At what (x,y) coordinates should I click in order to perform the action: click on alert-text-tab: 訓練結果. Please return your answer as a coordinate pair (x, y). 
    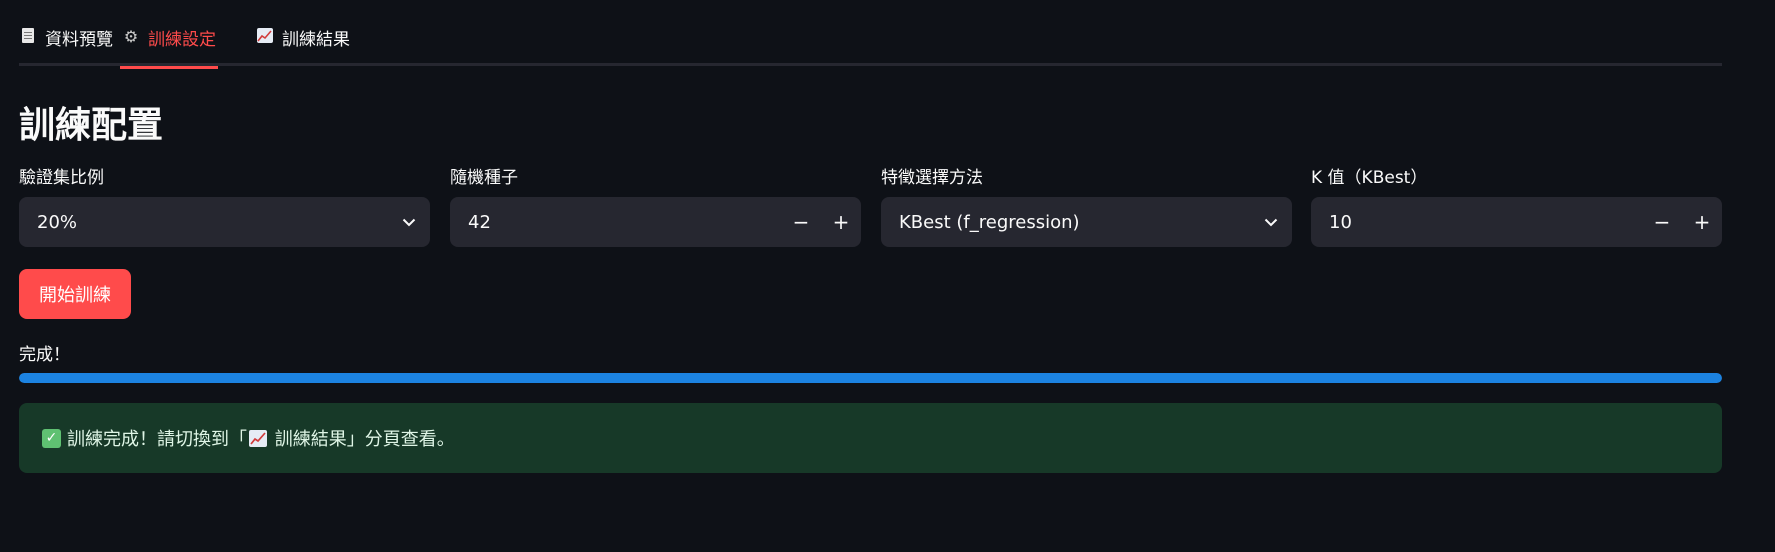
    Looking at the image, I should click on (310, 439).